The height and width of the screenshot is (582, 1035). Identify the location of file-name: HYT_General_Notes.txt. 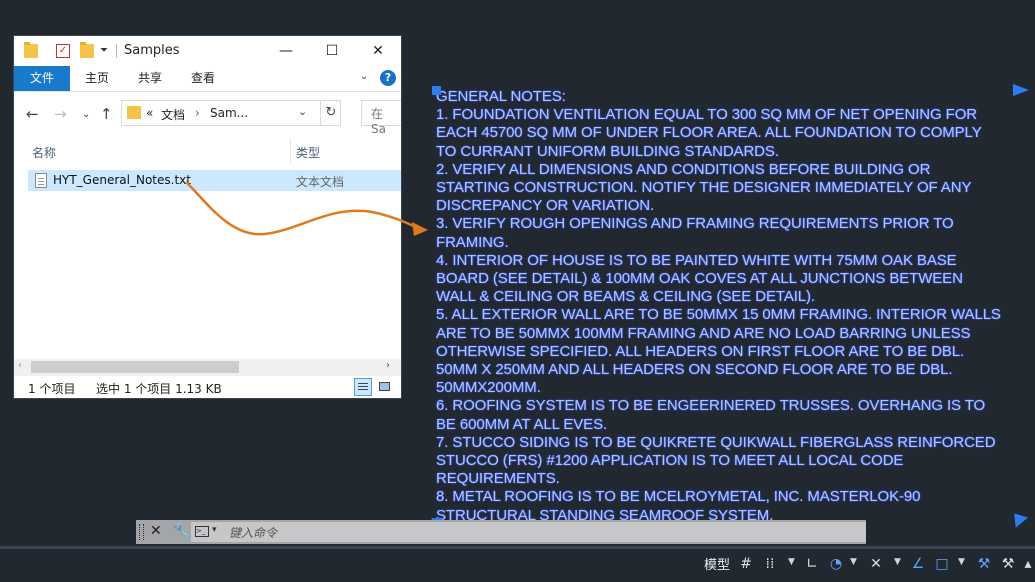
(122, 180).